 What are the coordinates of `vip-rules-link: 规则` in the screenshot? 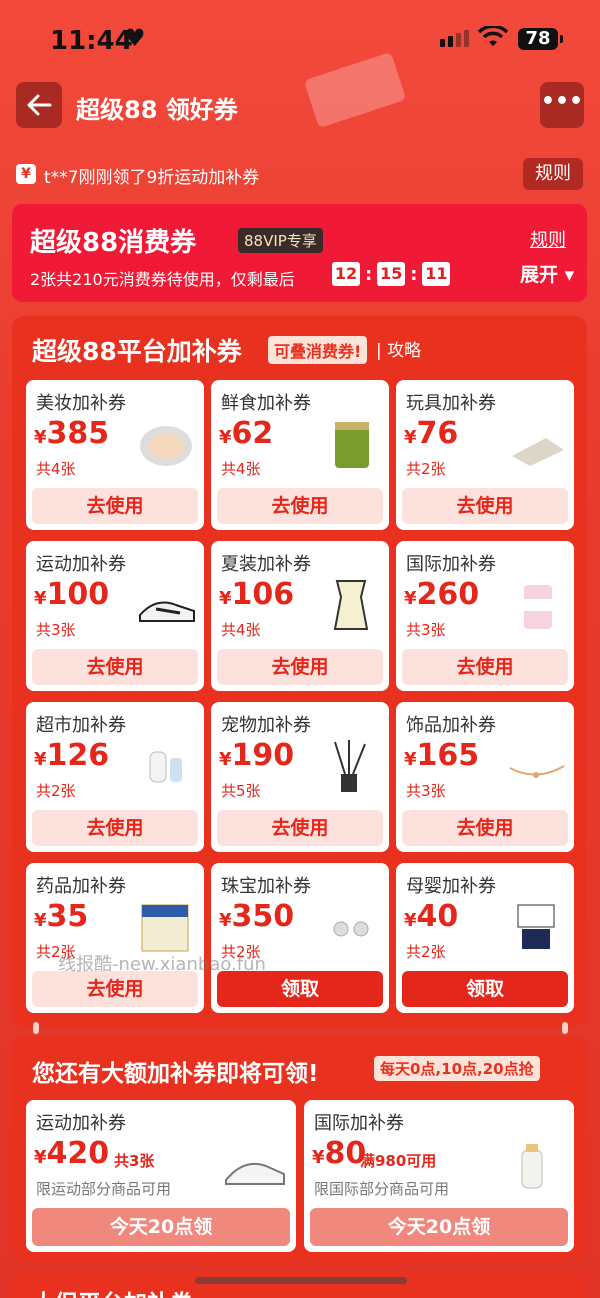 It's located at (548, 239).